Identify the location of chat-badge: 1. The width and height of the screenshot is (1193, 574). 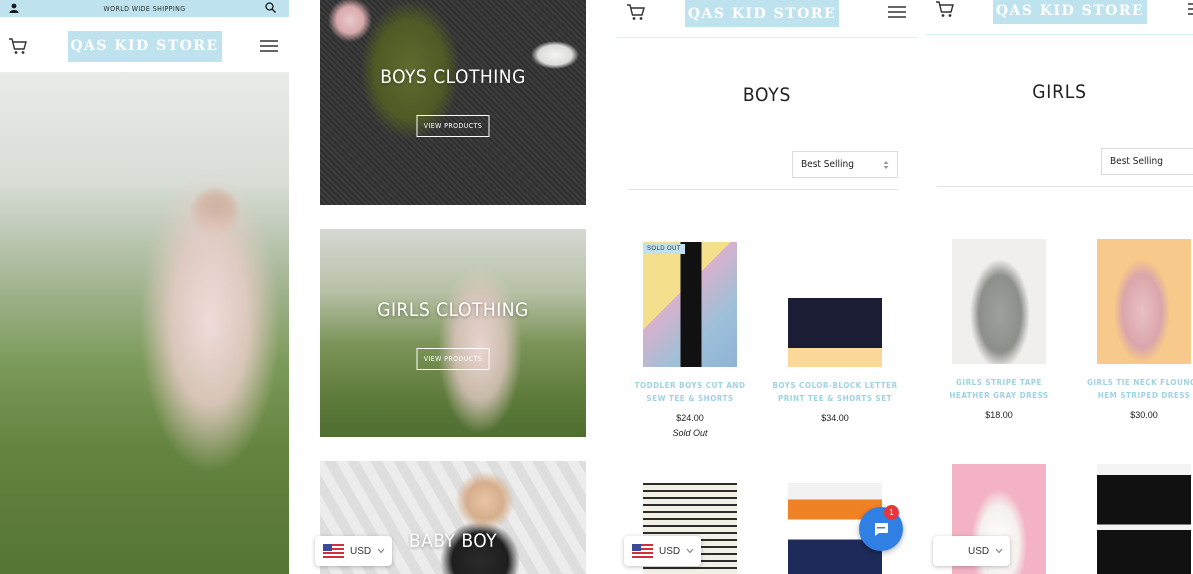
(891, 512).